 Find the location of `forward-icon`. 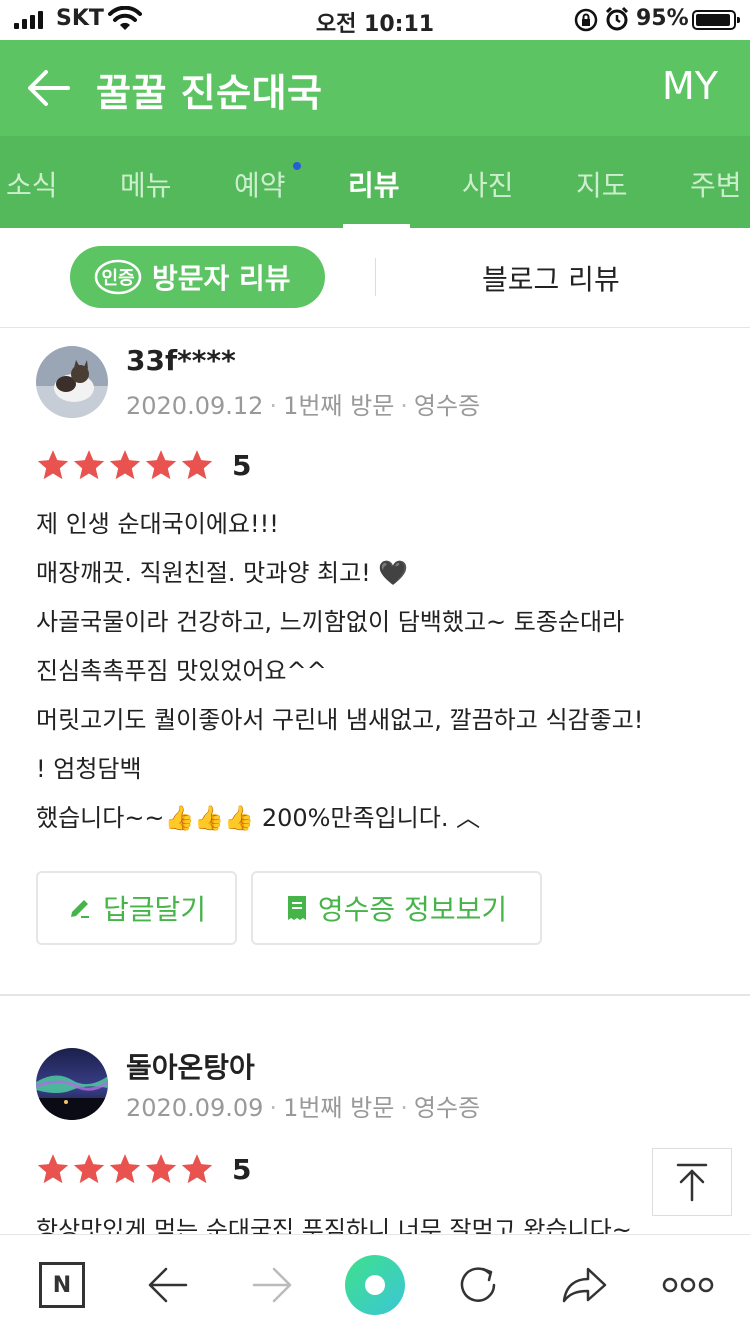

forward-icon is located at coordinates (273, 1285).